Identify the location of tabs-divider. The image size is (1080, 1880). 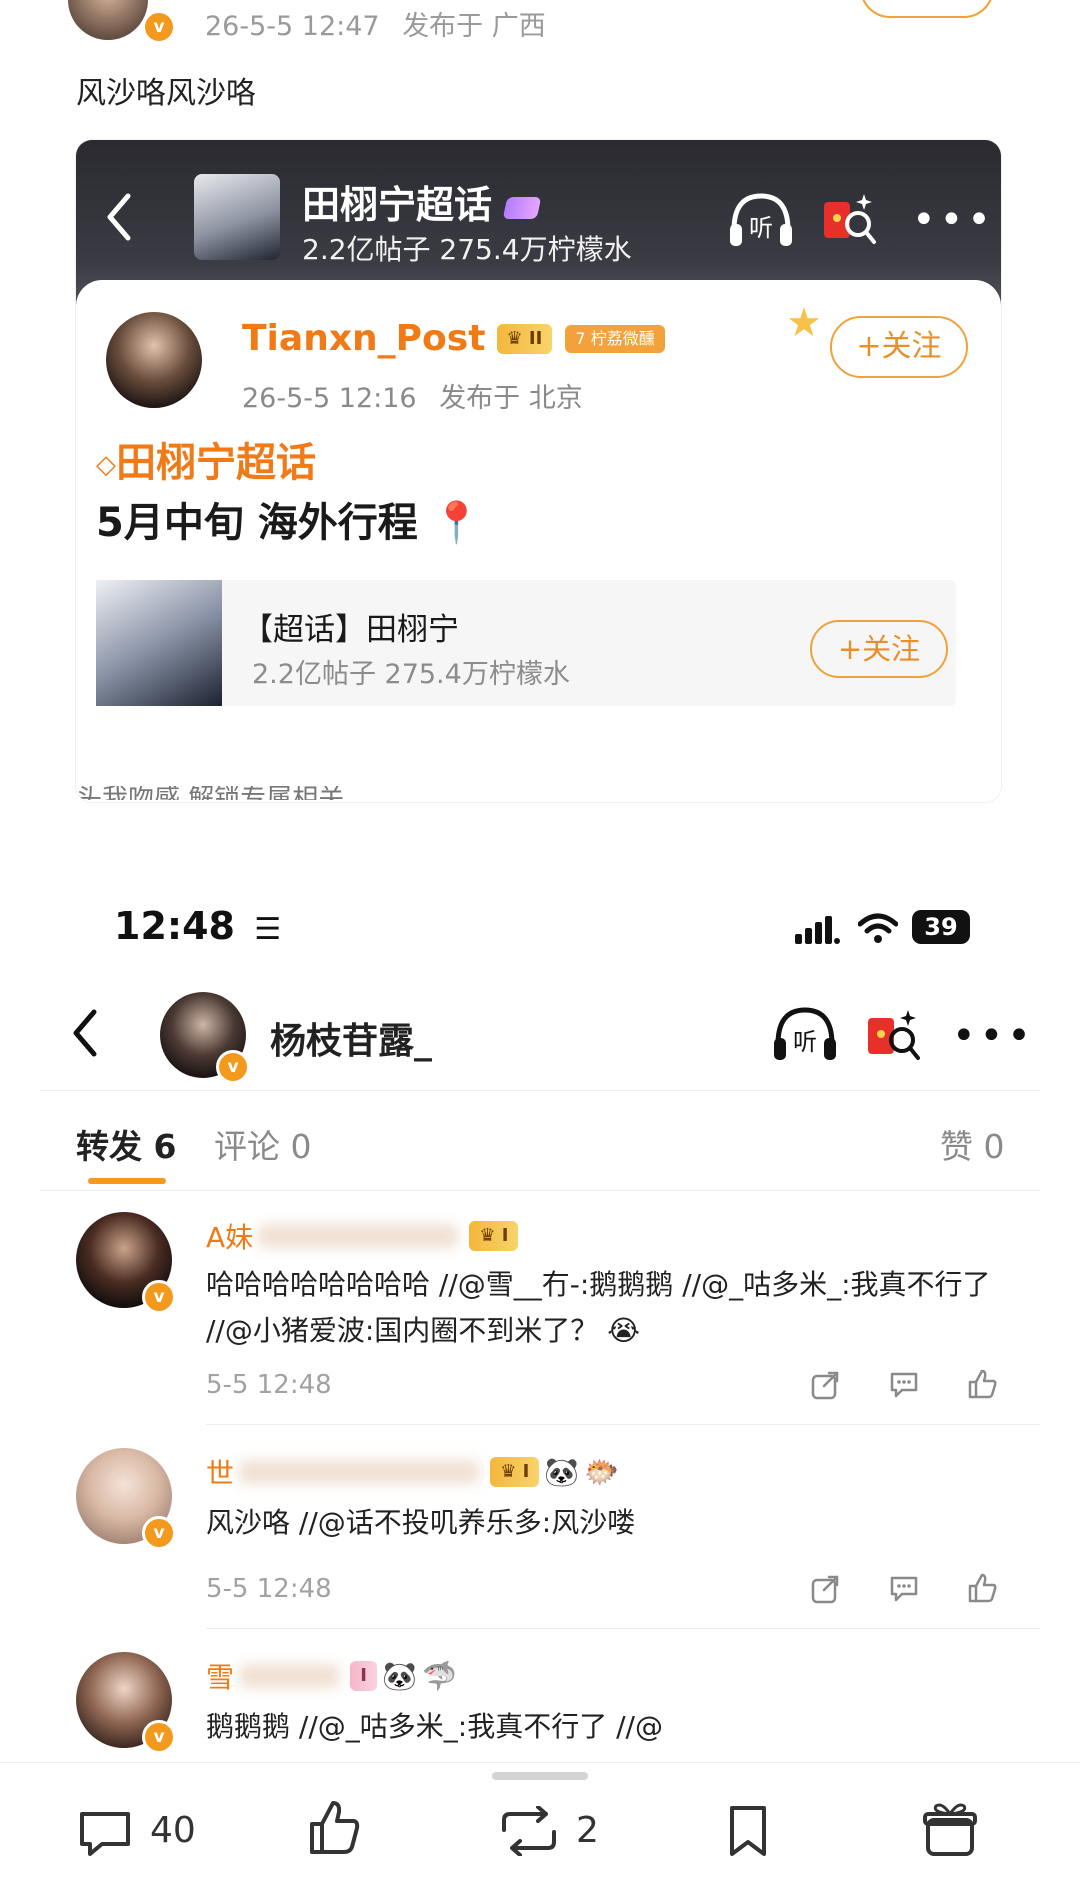
(540, 1190).